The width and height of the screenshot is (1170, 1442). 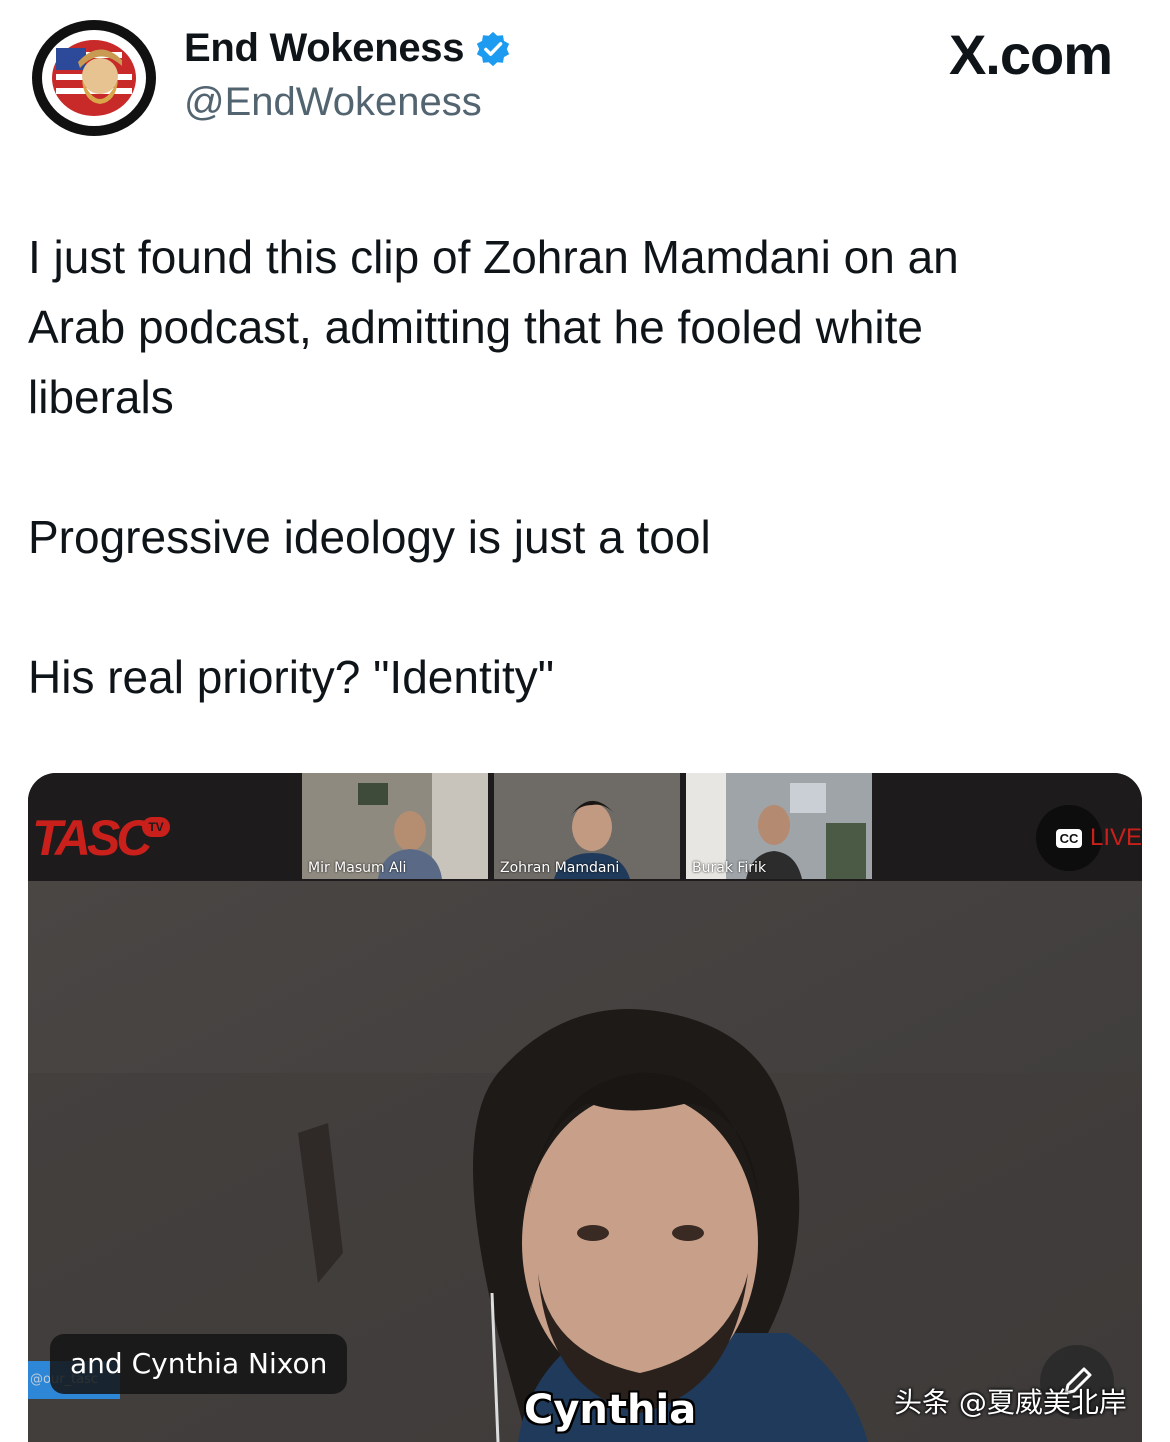 What do you see at coordinates (493, 48) in the screenshot?
I see `verified-badge-icon` at bounding box center [493, 48].